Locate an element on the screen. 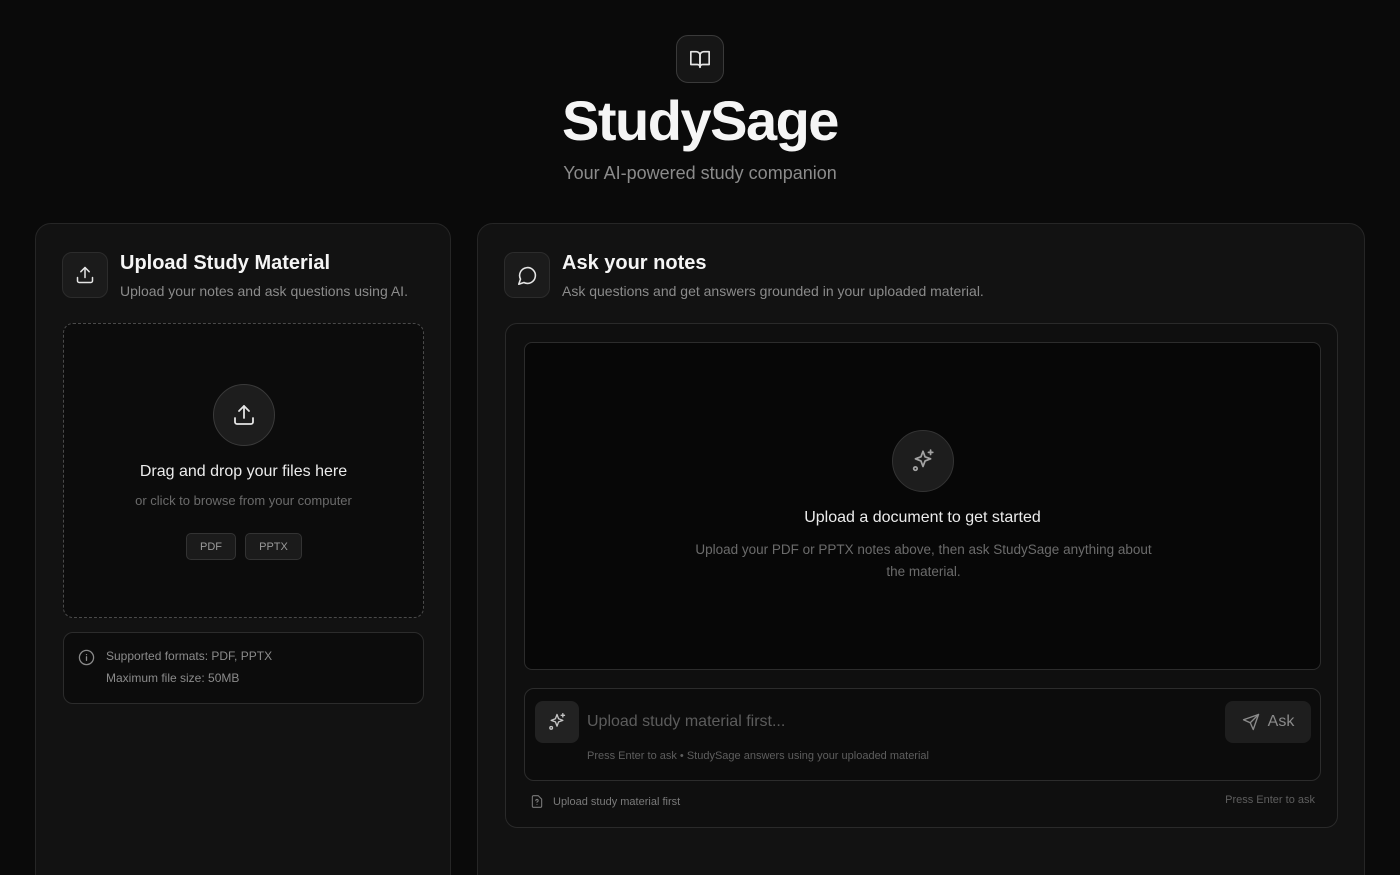  question-input is located at coordinates (897, 722).